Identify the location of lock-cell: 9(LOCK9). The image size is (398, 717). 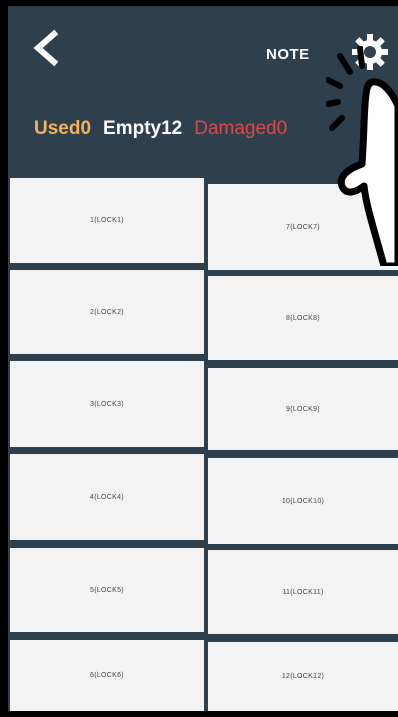
(303, 409).